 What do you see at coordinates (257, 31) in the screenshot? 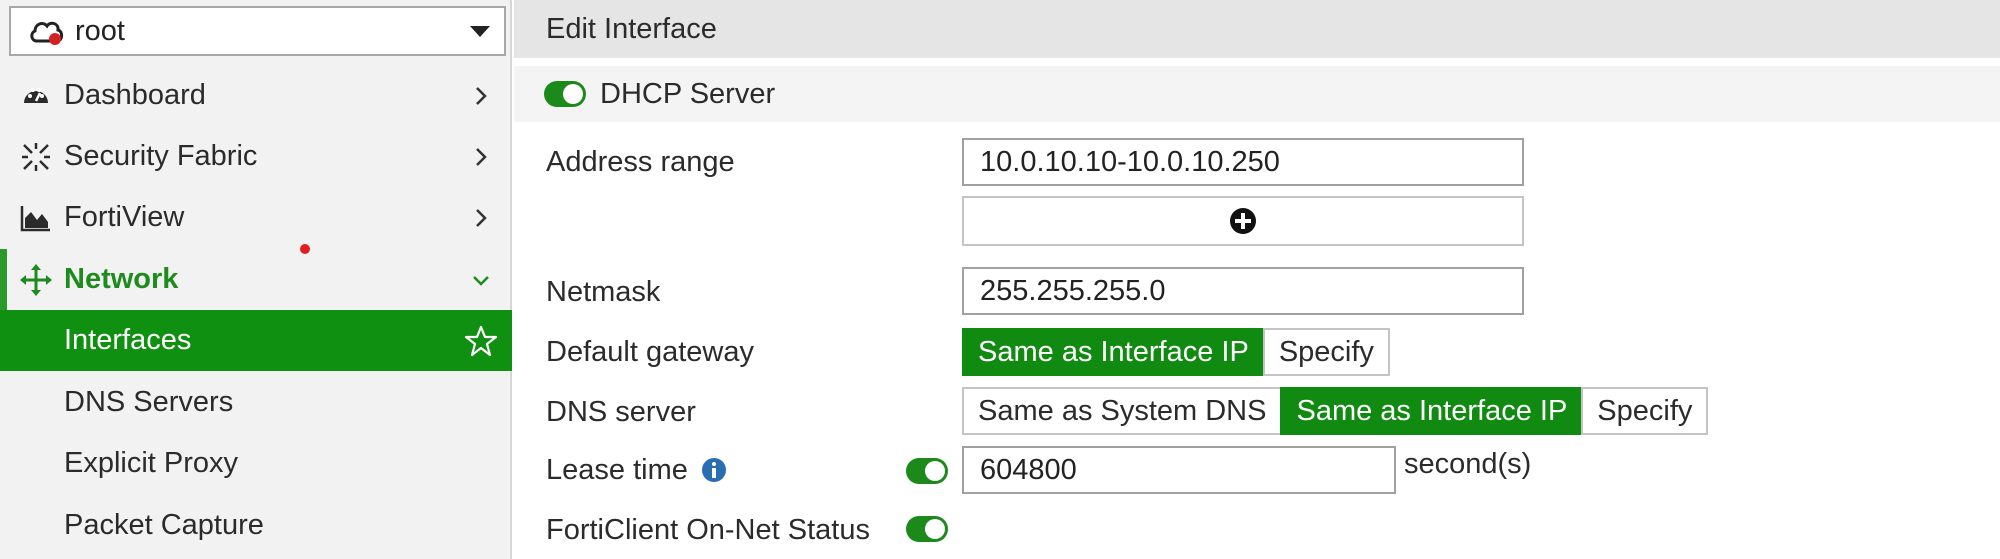
I see `vdom-selector: root` at bounding box center [257, 31].